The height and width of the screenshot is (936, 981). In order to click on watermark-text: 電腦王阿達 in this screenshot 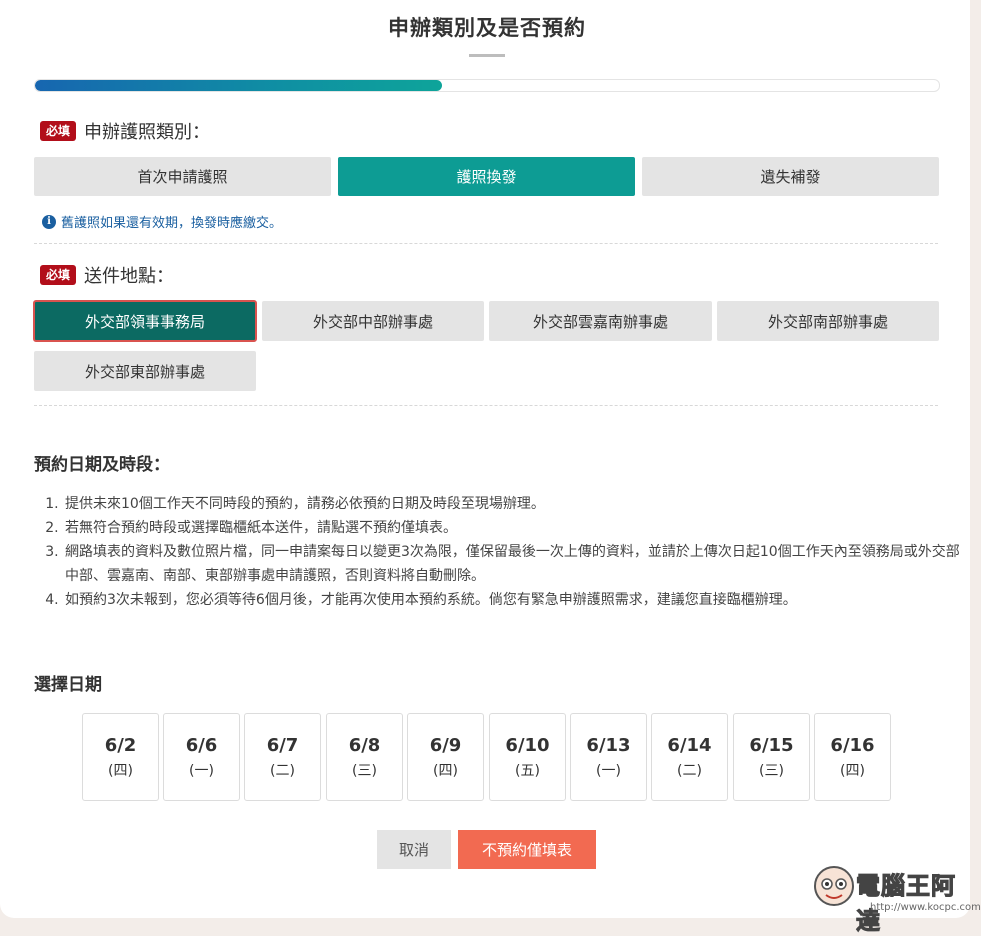, I will do `click(906, 904)`.